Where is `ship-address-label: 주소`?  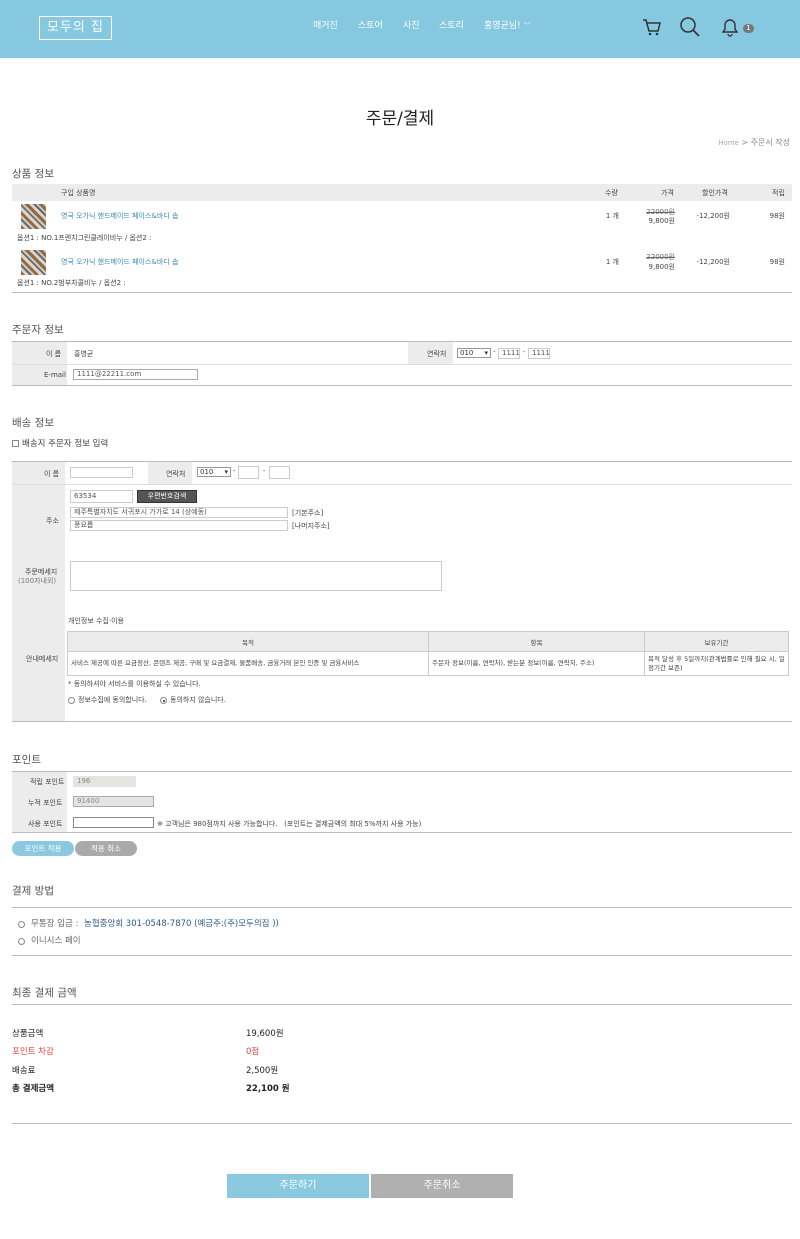
ship-address-label: 주소 is located at coordinates (52, 521).